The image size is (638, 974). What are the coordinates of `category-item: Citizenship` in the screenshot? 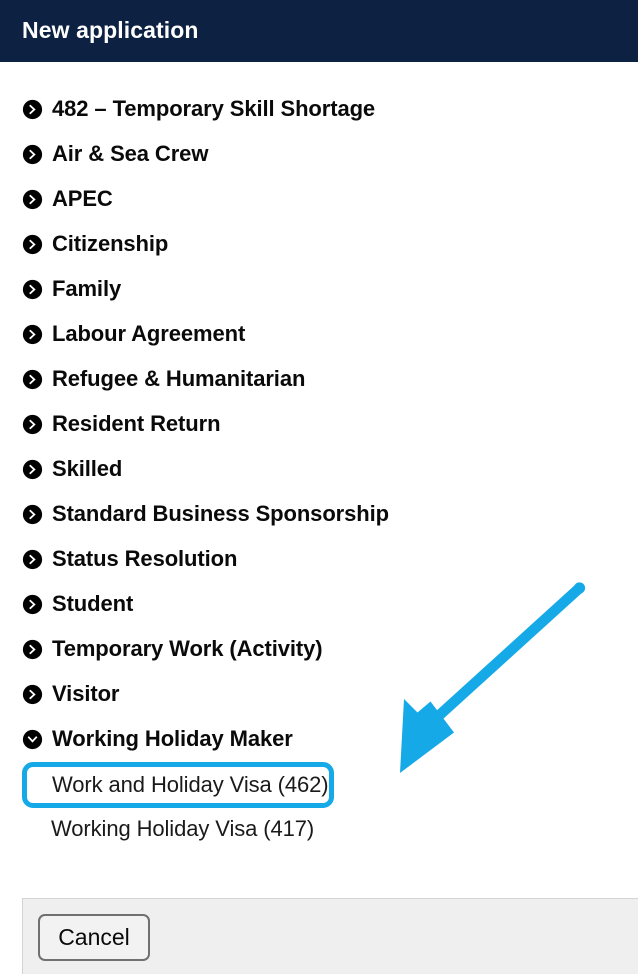 It's located at (95, 244).